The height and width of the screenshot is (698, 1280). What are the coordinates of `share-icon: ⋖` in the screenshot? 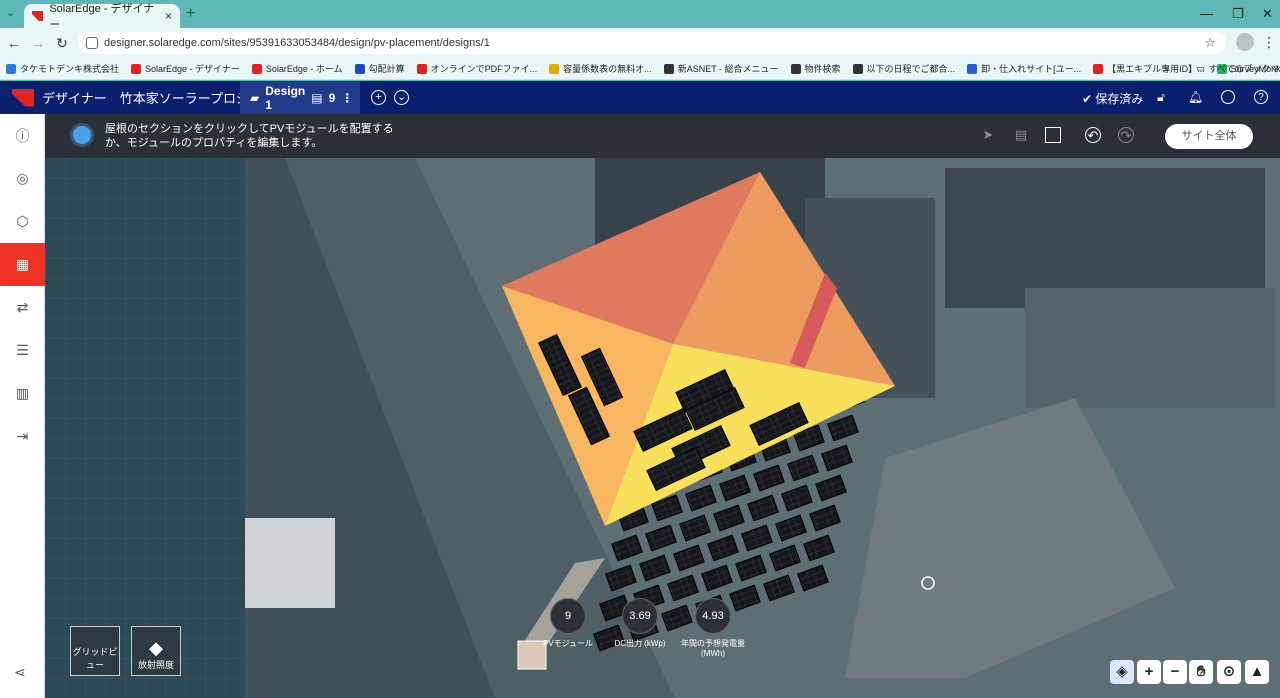 It's located at (20, 672).